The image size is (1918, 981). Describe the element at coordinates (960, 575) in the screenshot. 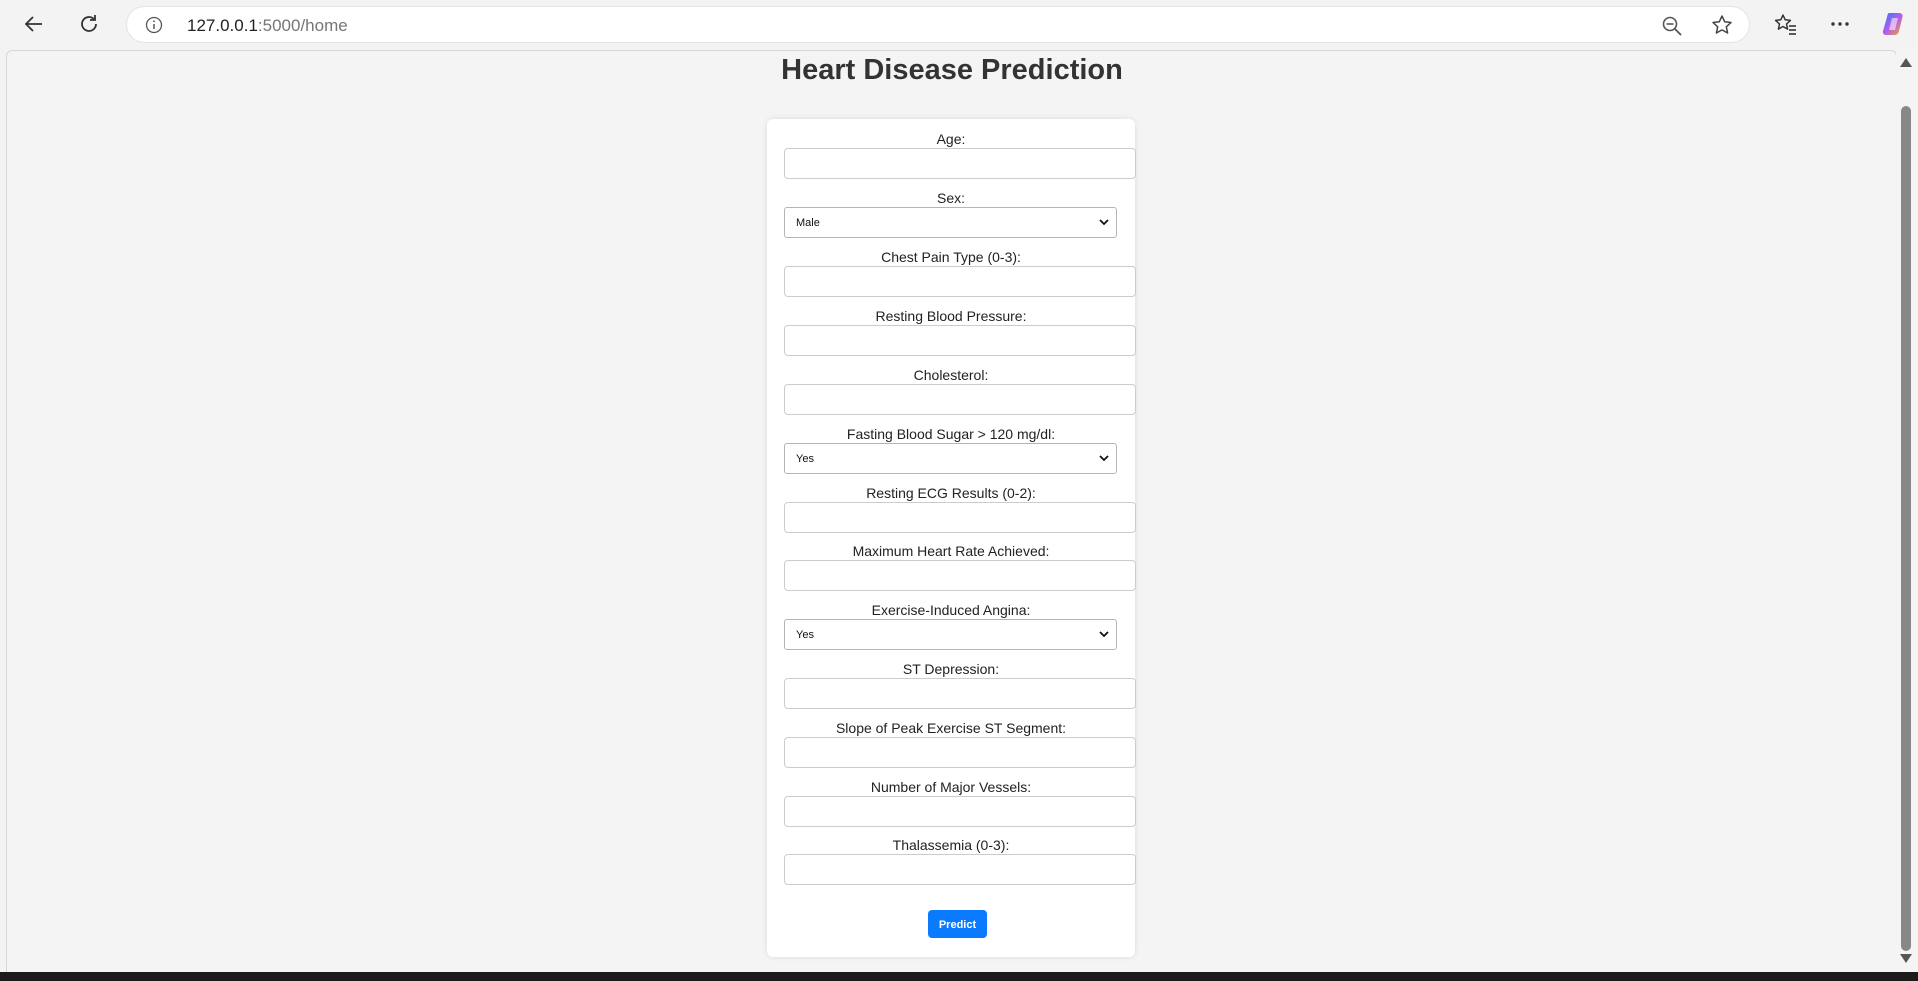

I see `maximum-heart-rate-achieved-input` at that location.